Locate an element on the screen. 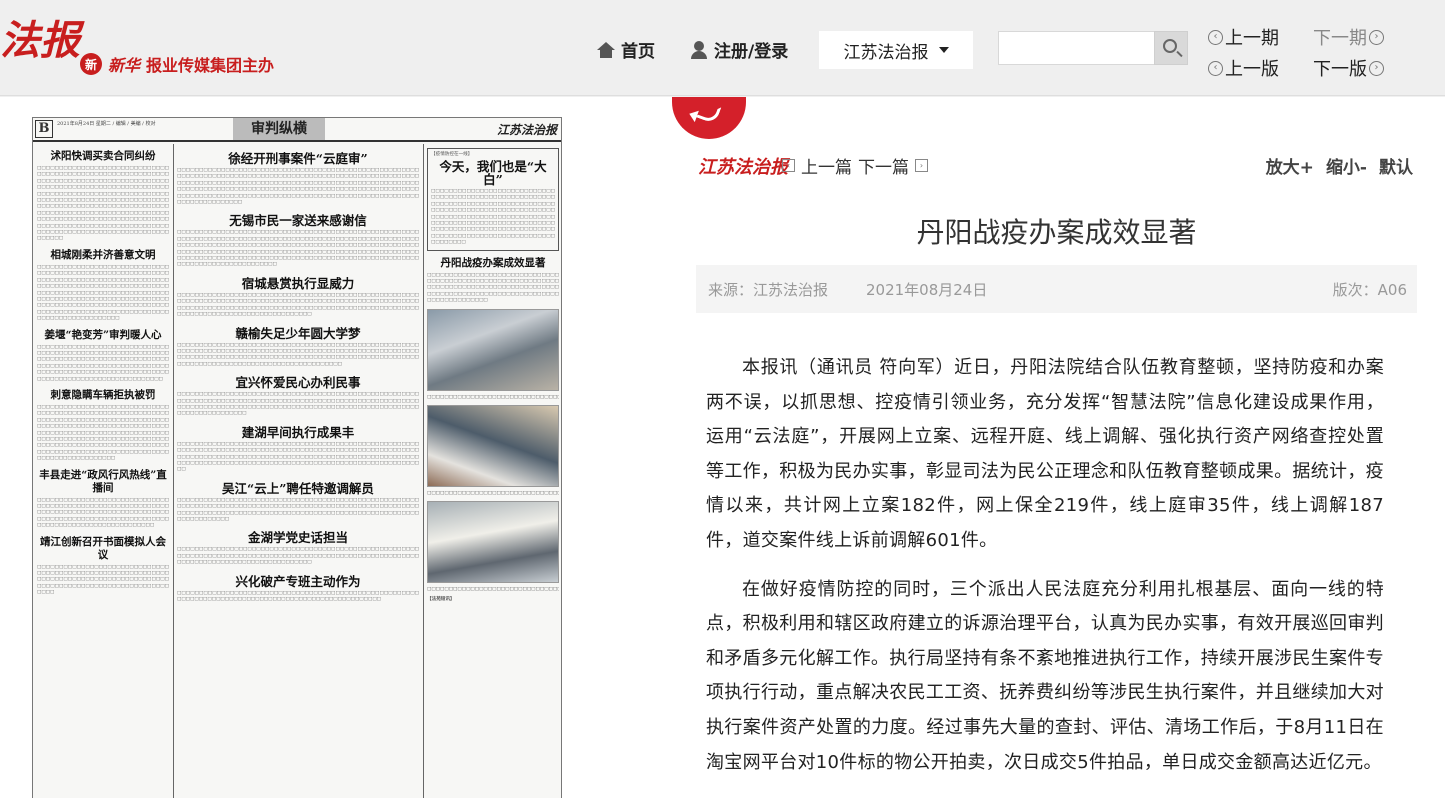 The height and width of the screenshot is (798, 1445). article-edition: 版次：A06 is located at coordinates (1369, 290).